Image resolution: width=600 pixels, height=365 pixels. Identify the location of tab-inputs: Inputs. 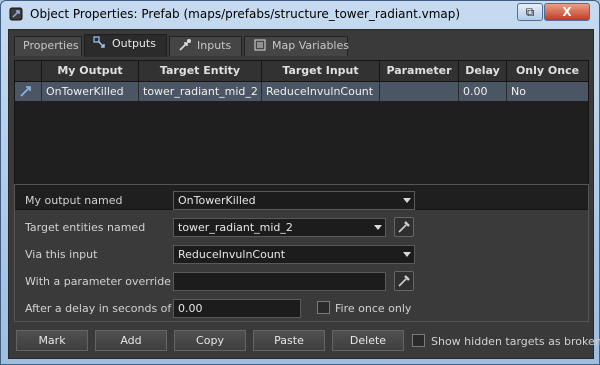
(205, 46).